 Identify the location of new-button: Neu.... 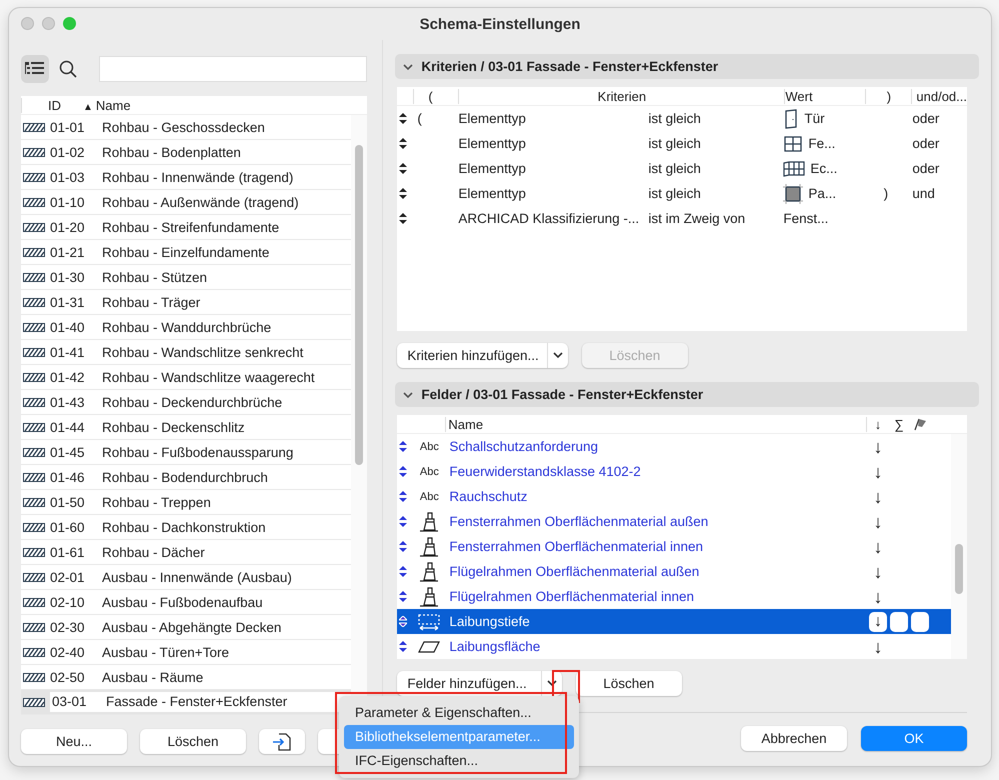
(74, 741).